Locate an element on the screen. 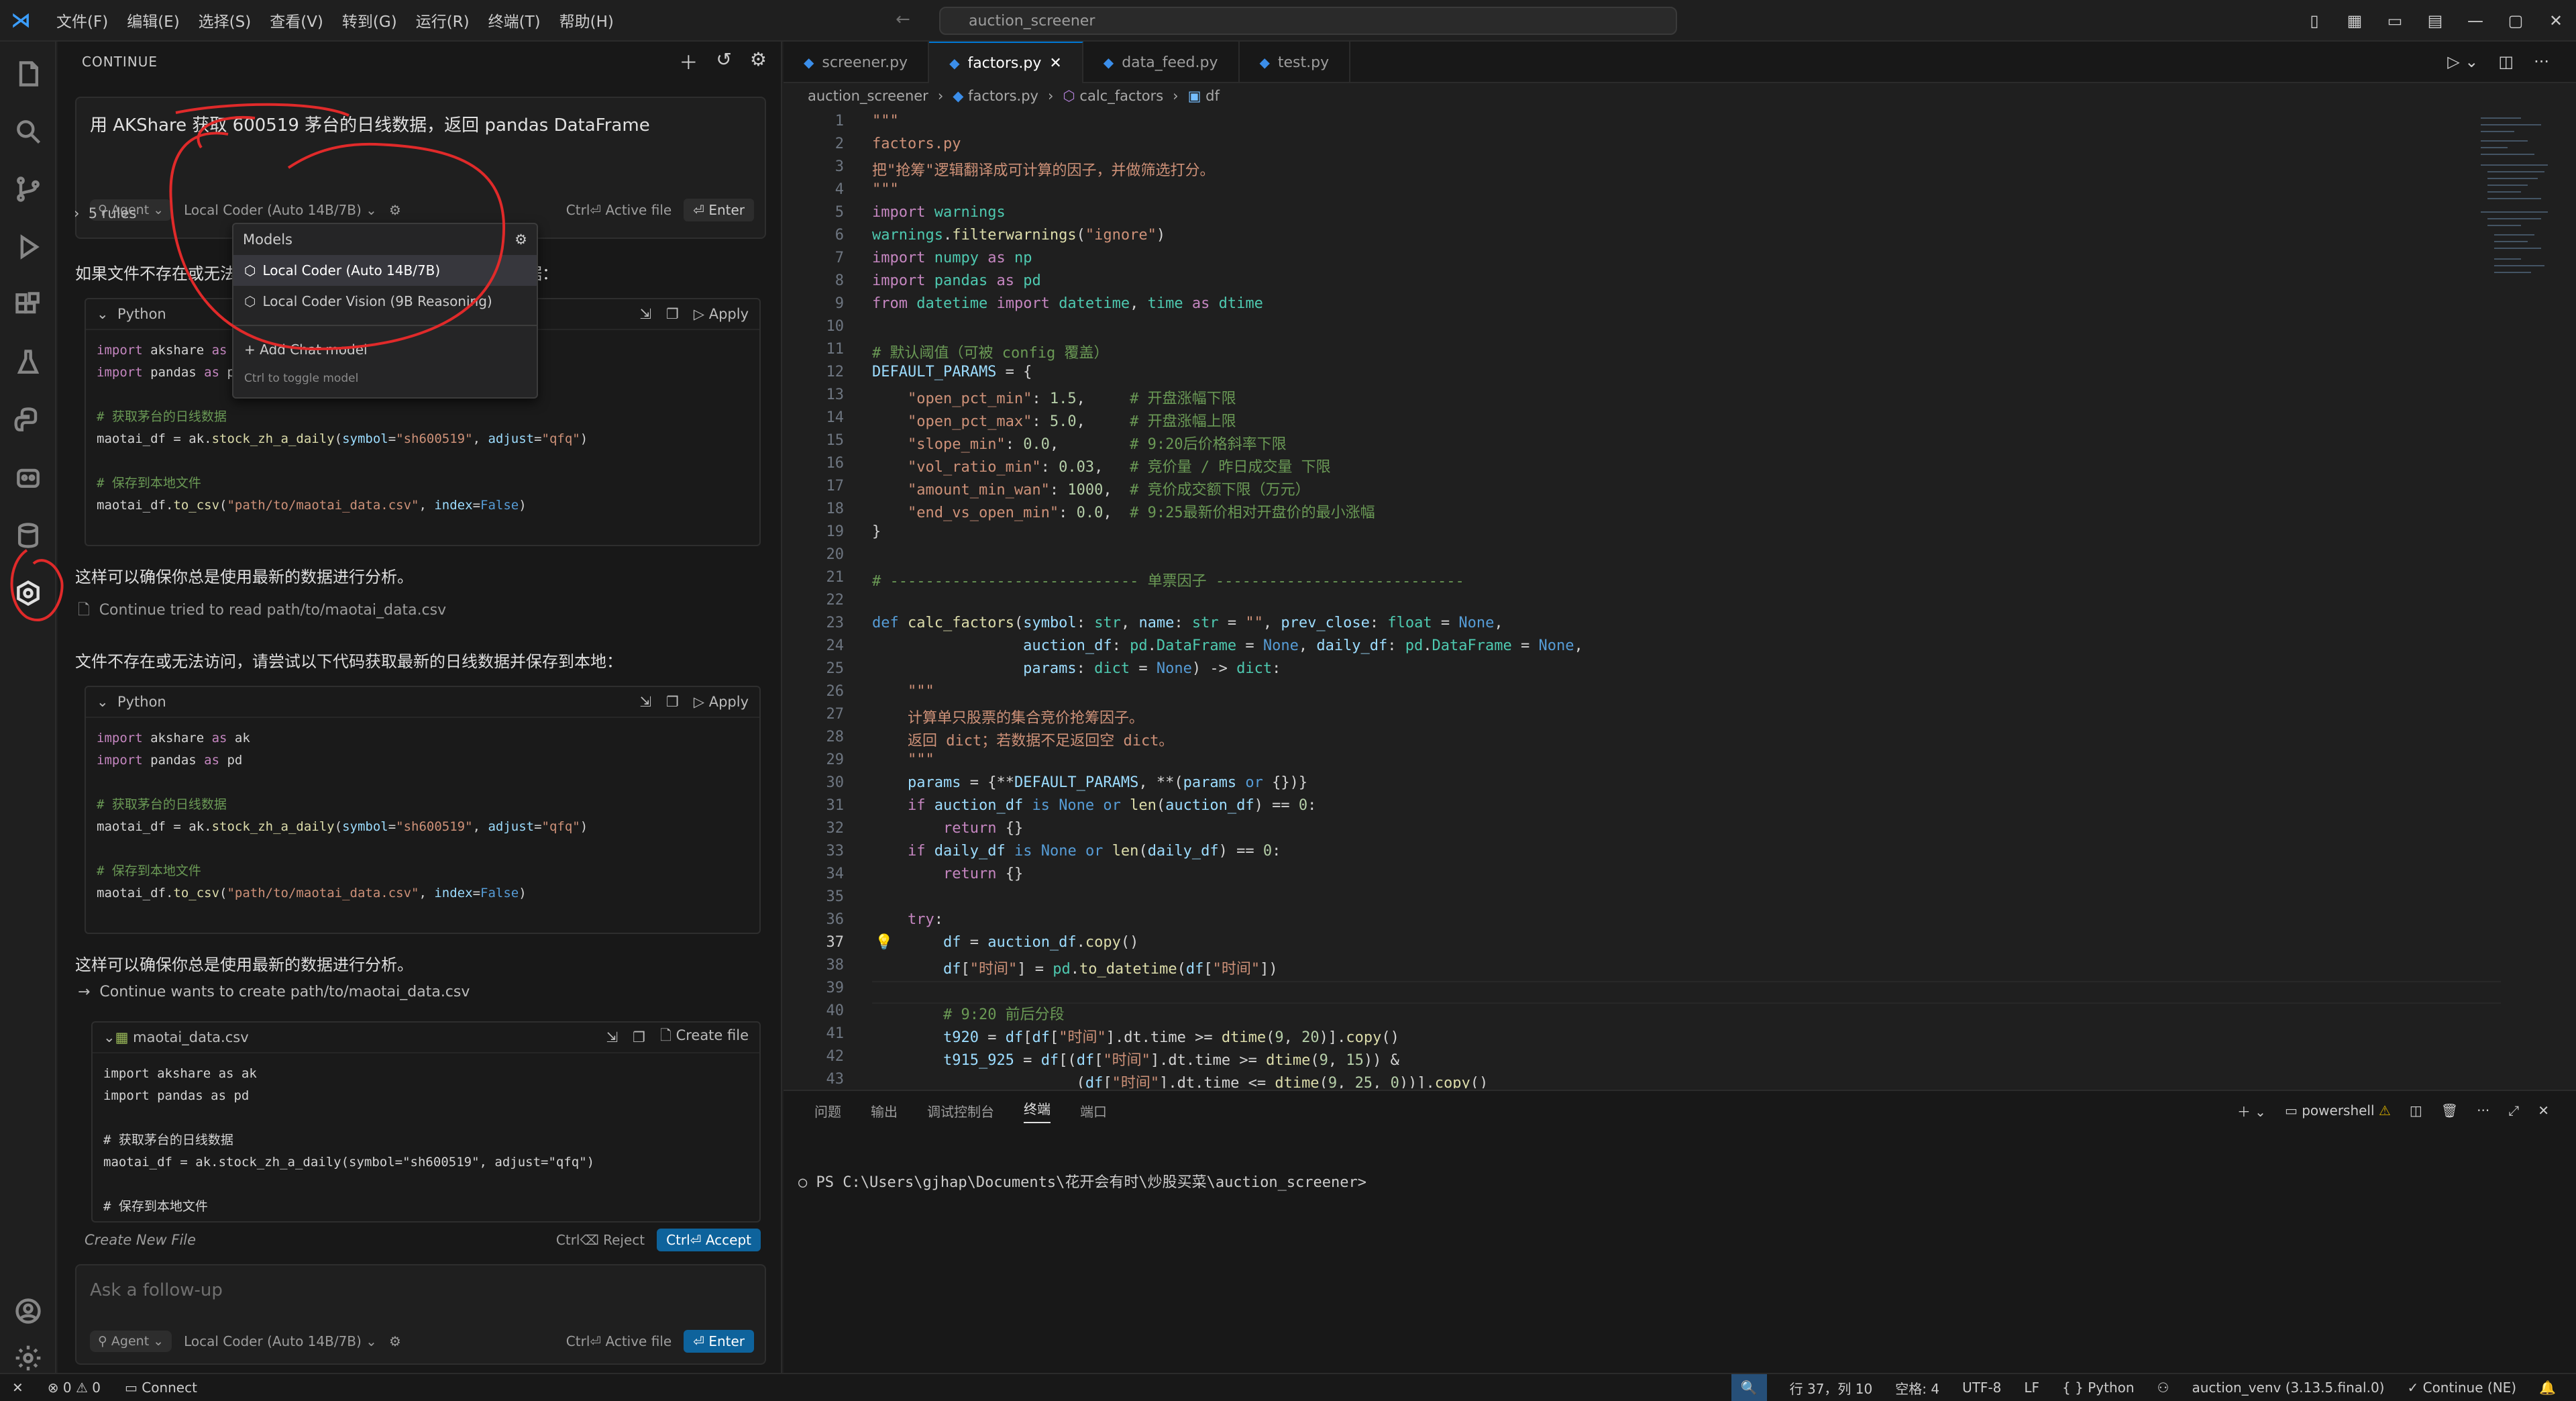 Image resolution: width=2576 pixels, height=1401 pixels. explorer-icon is located at coordinates (28, 74).